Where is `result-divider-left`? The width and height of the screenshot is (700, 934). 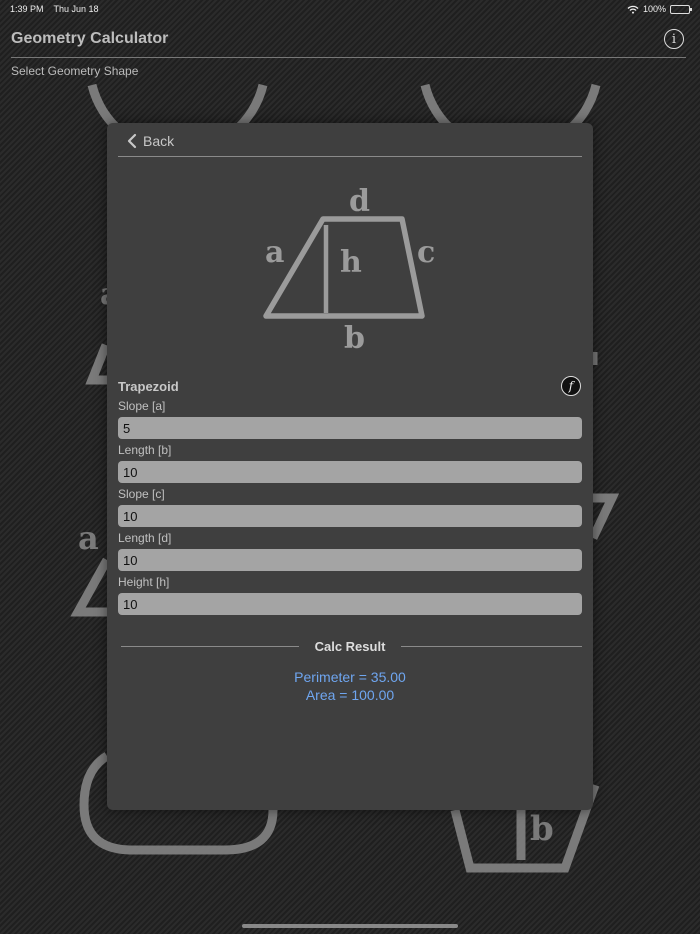 result-divider-left is located at coordinates (210, 646).